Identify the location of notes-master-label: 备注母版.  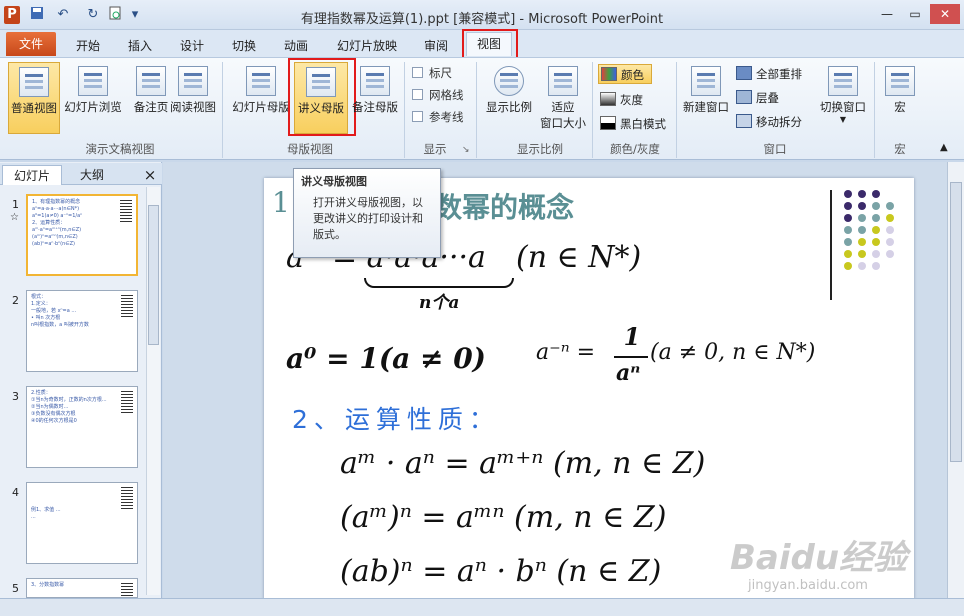
(375, 107).